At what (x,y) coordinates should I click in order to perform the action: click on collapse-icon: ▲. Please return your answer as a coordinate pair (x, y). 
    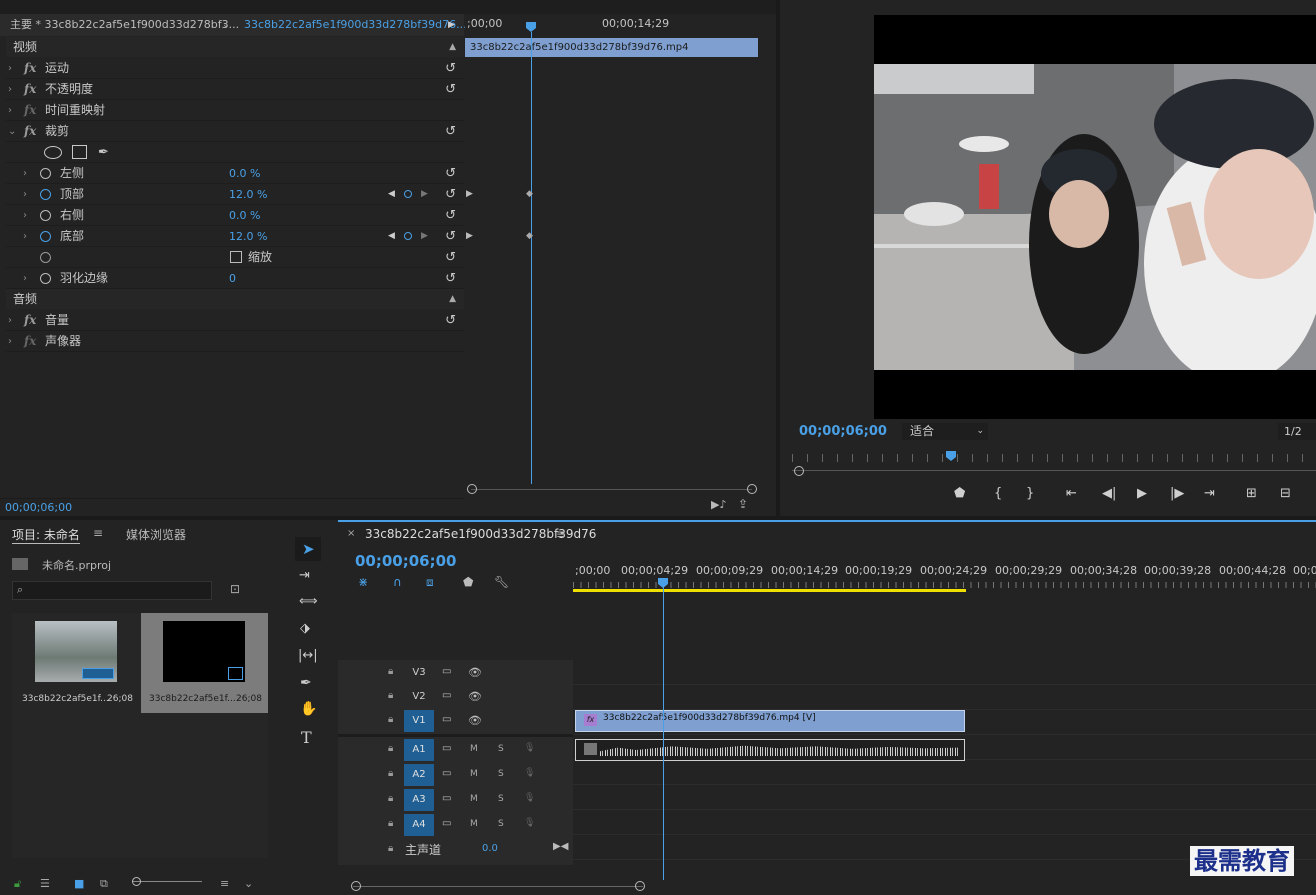
    Looking at the image, I should click on (452, 47).